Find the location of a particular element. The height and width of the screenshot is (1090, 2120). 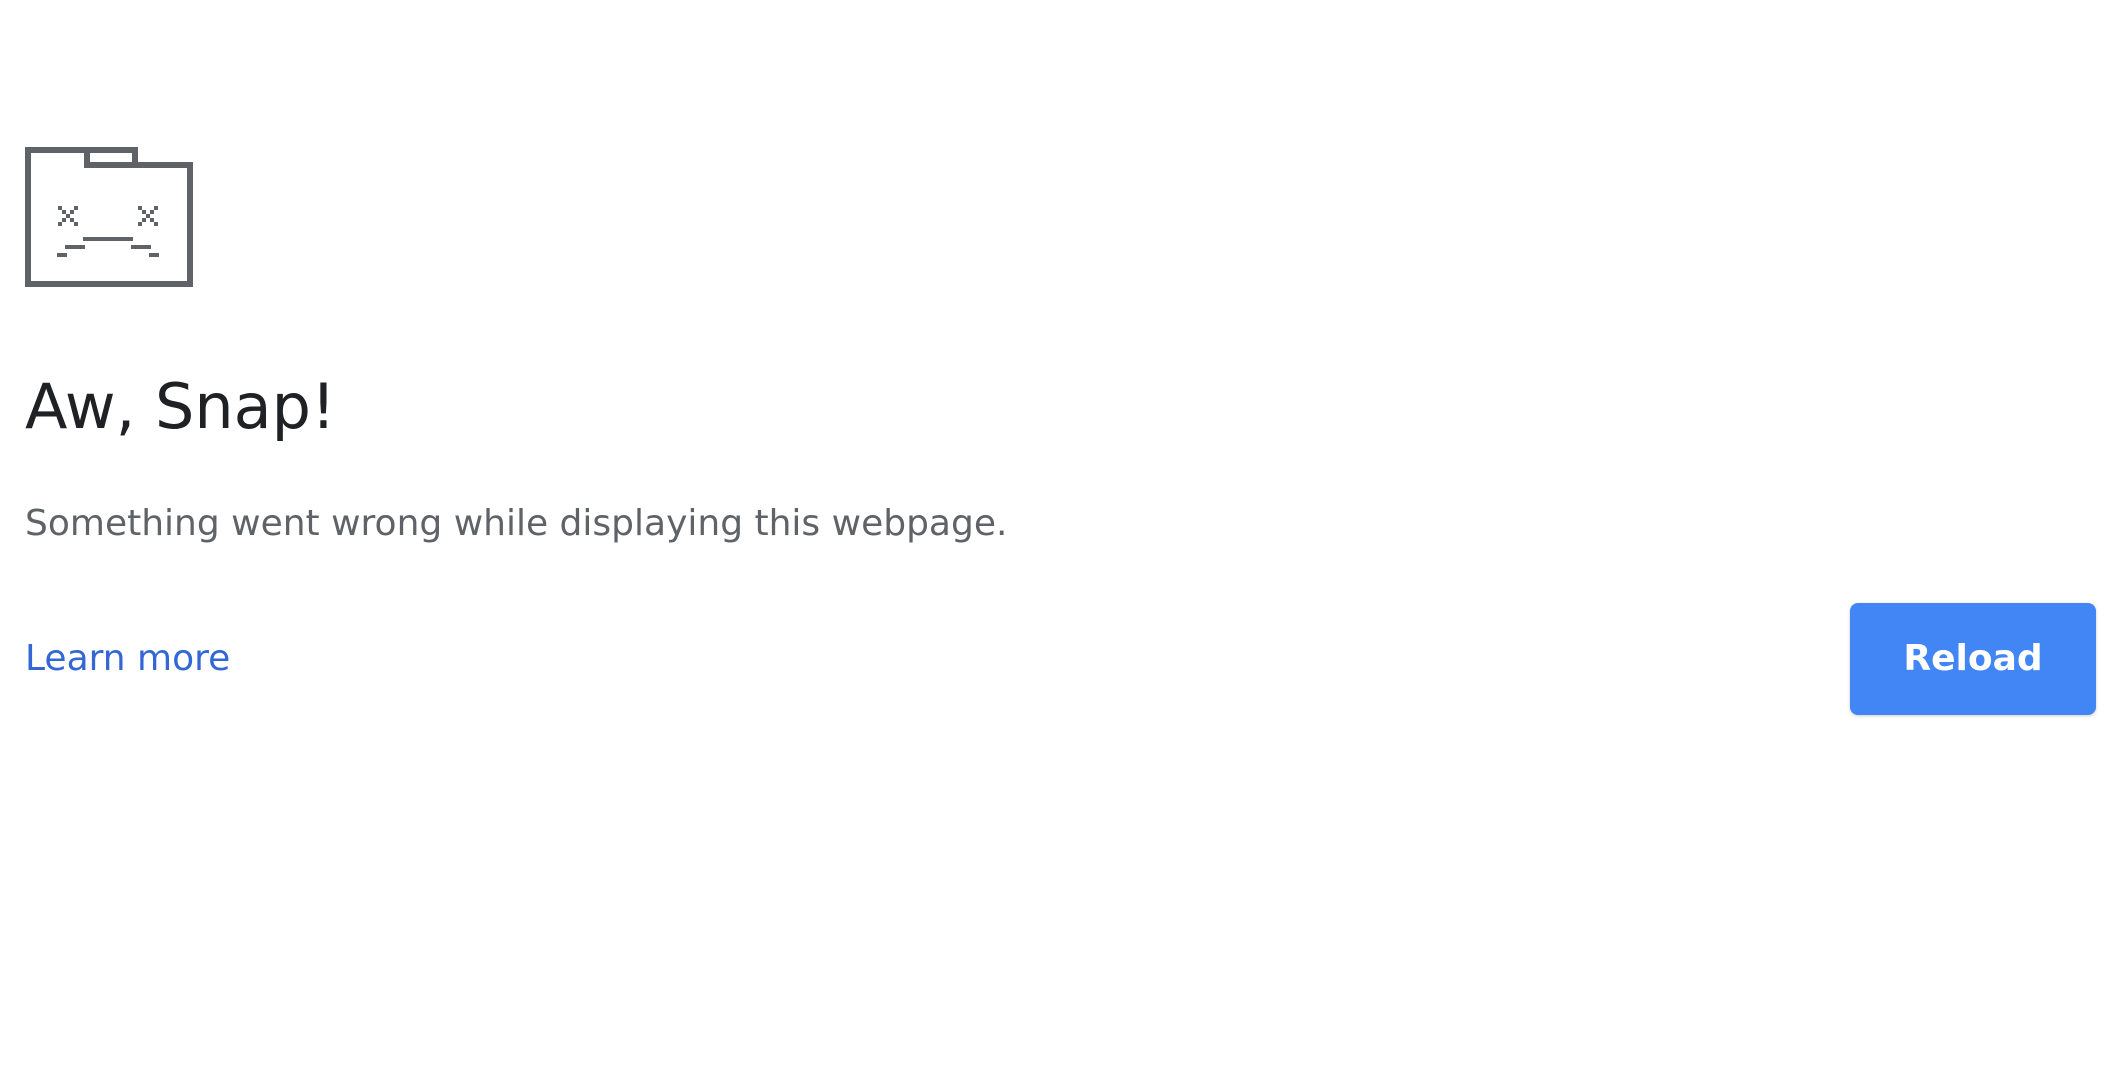

sad-tab-icon is located at coordinates (109, 217).